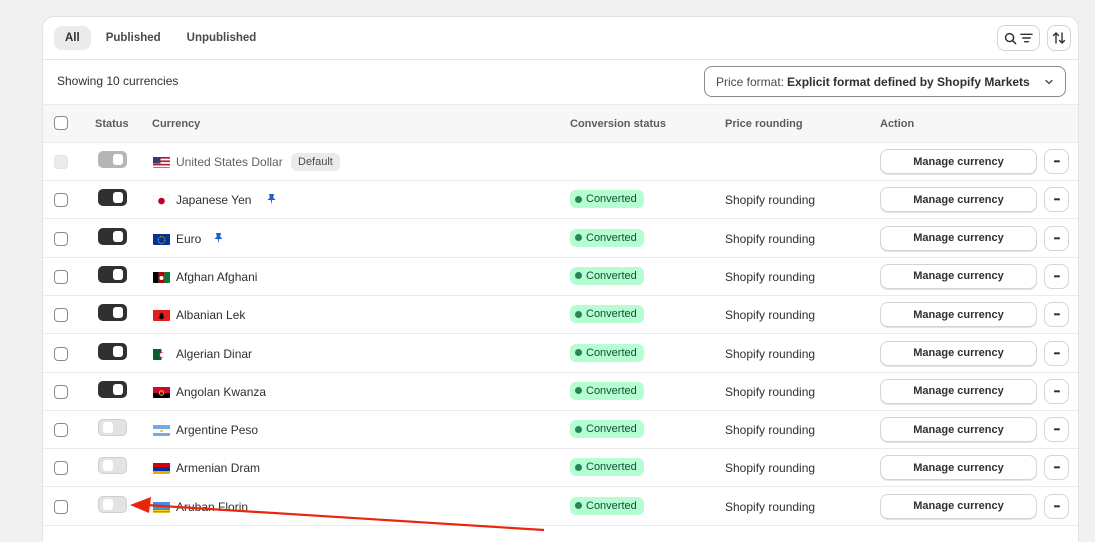  What do you see at coordinates (61, 123) in the screenshot?
I see `select-all-checkbox` at bounding box center [61, 123].